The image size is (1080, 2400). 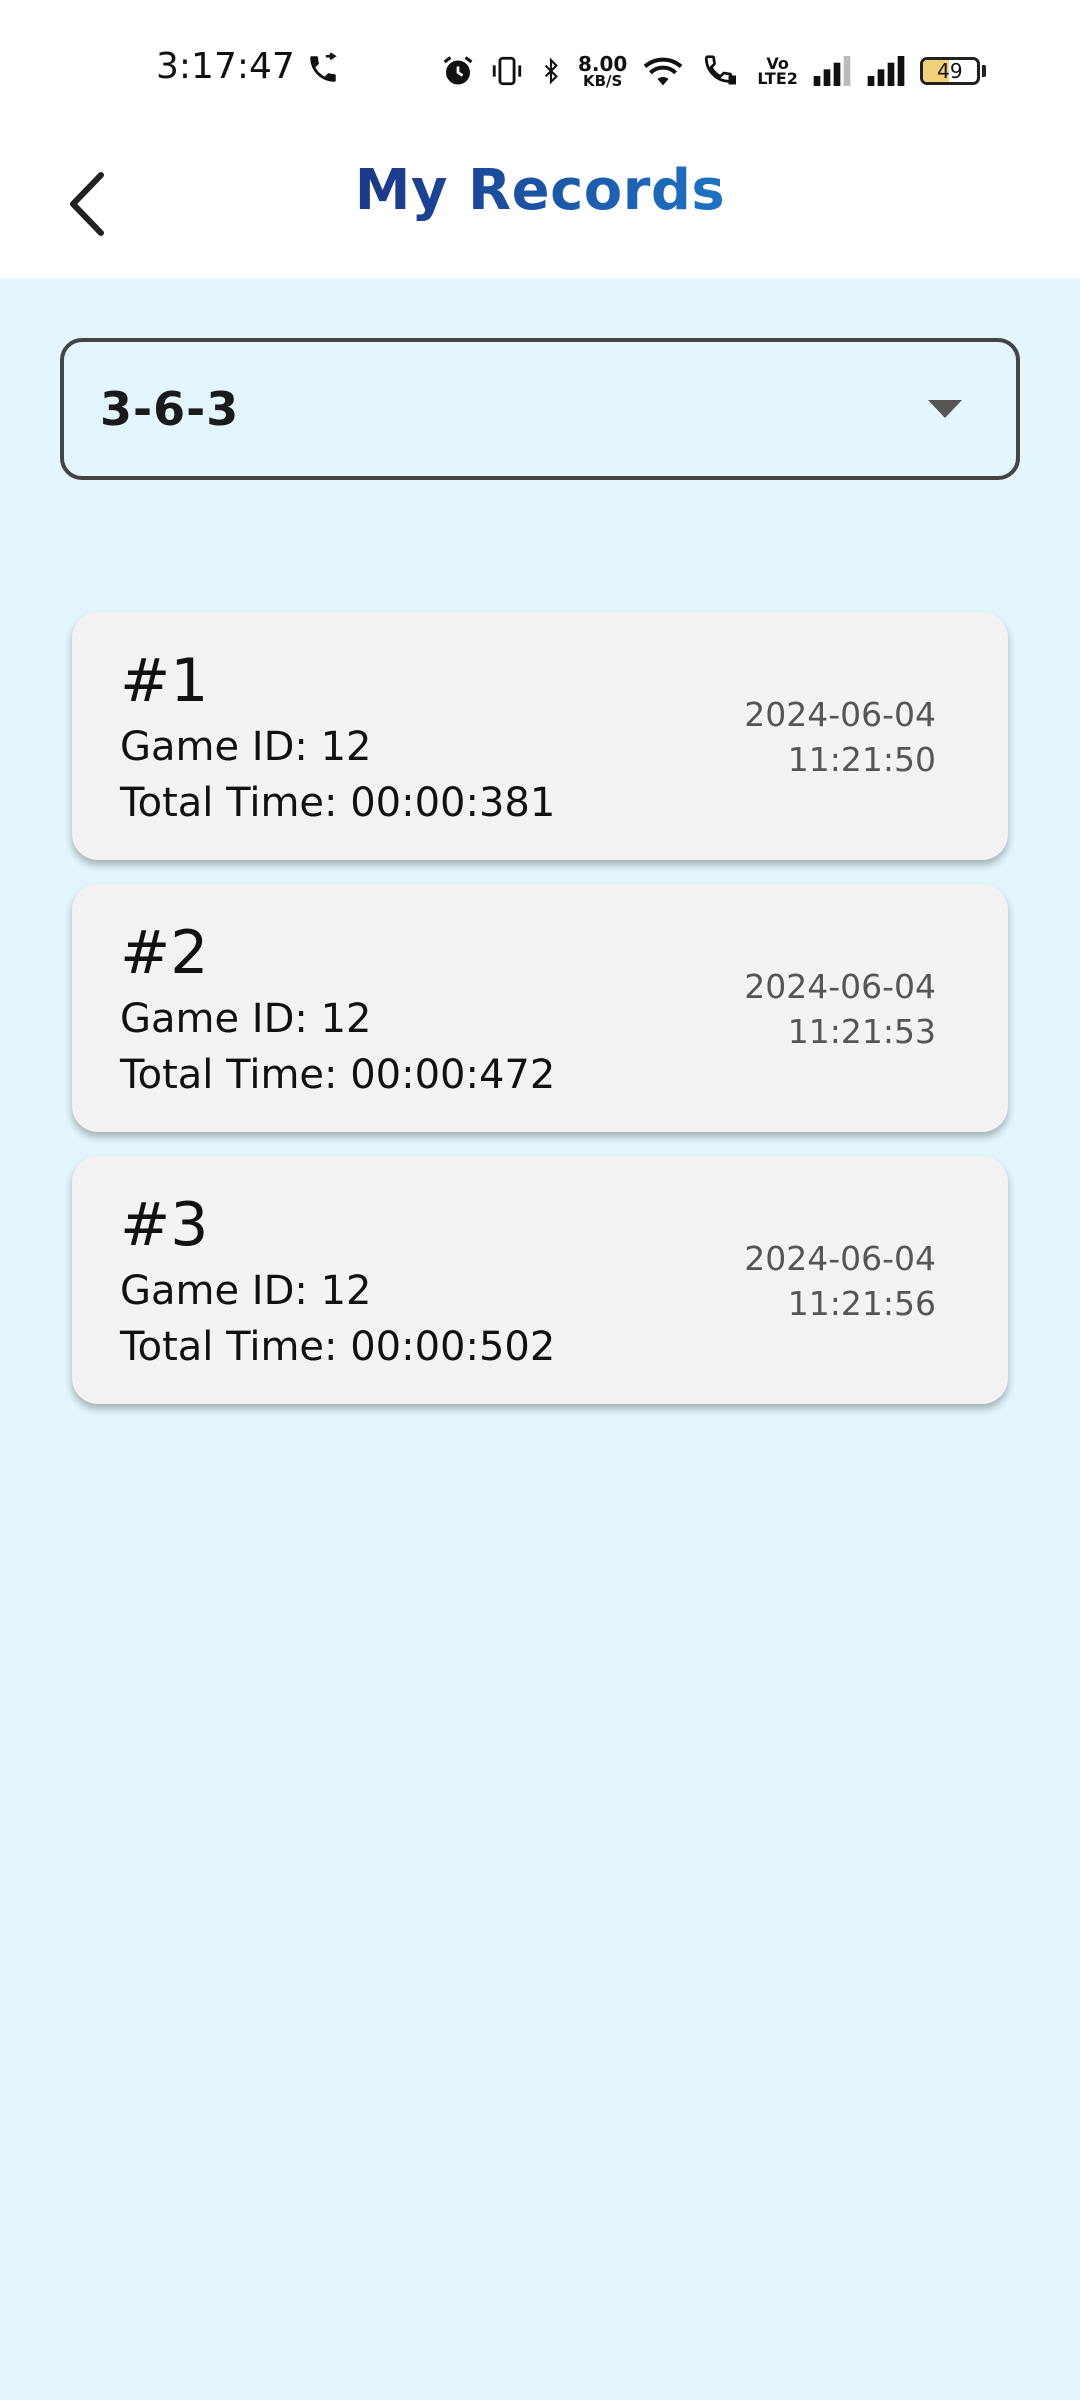 What do you see at coordinates (663, 71) in the screenshot?
I see `wifi-icon` at bounding box center [663, 71].